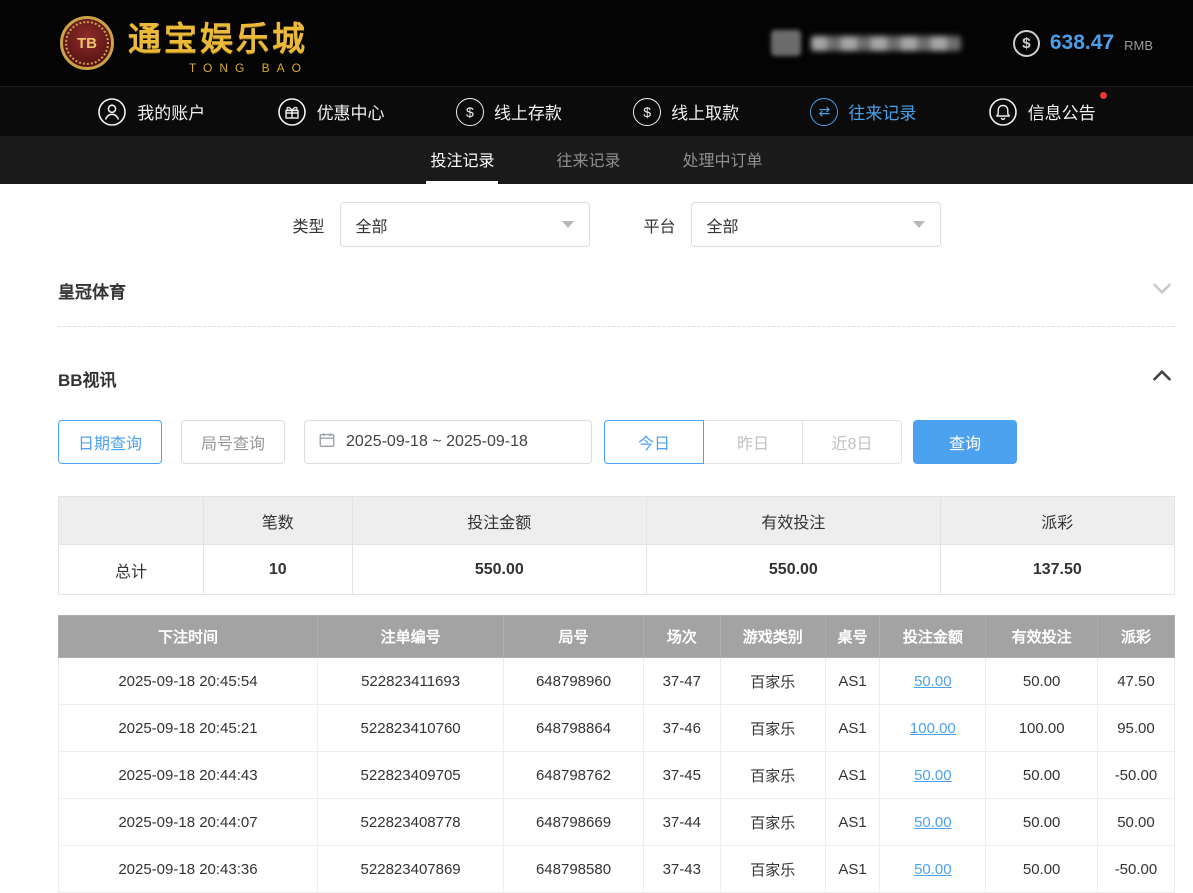 This screenshot has height=893, width=1193. Describe the element at coordinates (1026, 43) in the screenshot. I see `dollar-coin-icon: $` at that location.